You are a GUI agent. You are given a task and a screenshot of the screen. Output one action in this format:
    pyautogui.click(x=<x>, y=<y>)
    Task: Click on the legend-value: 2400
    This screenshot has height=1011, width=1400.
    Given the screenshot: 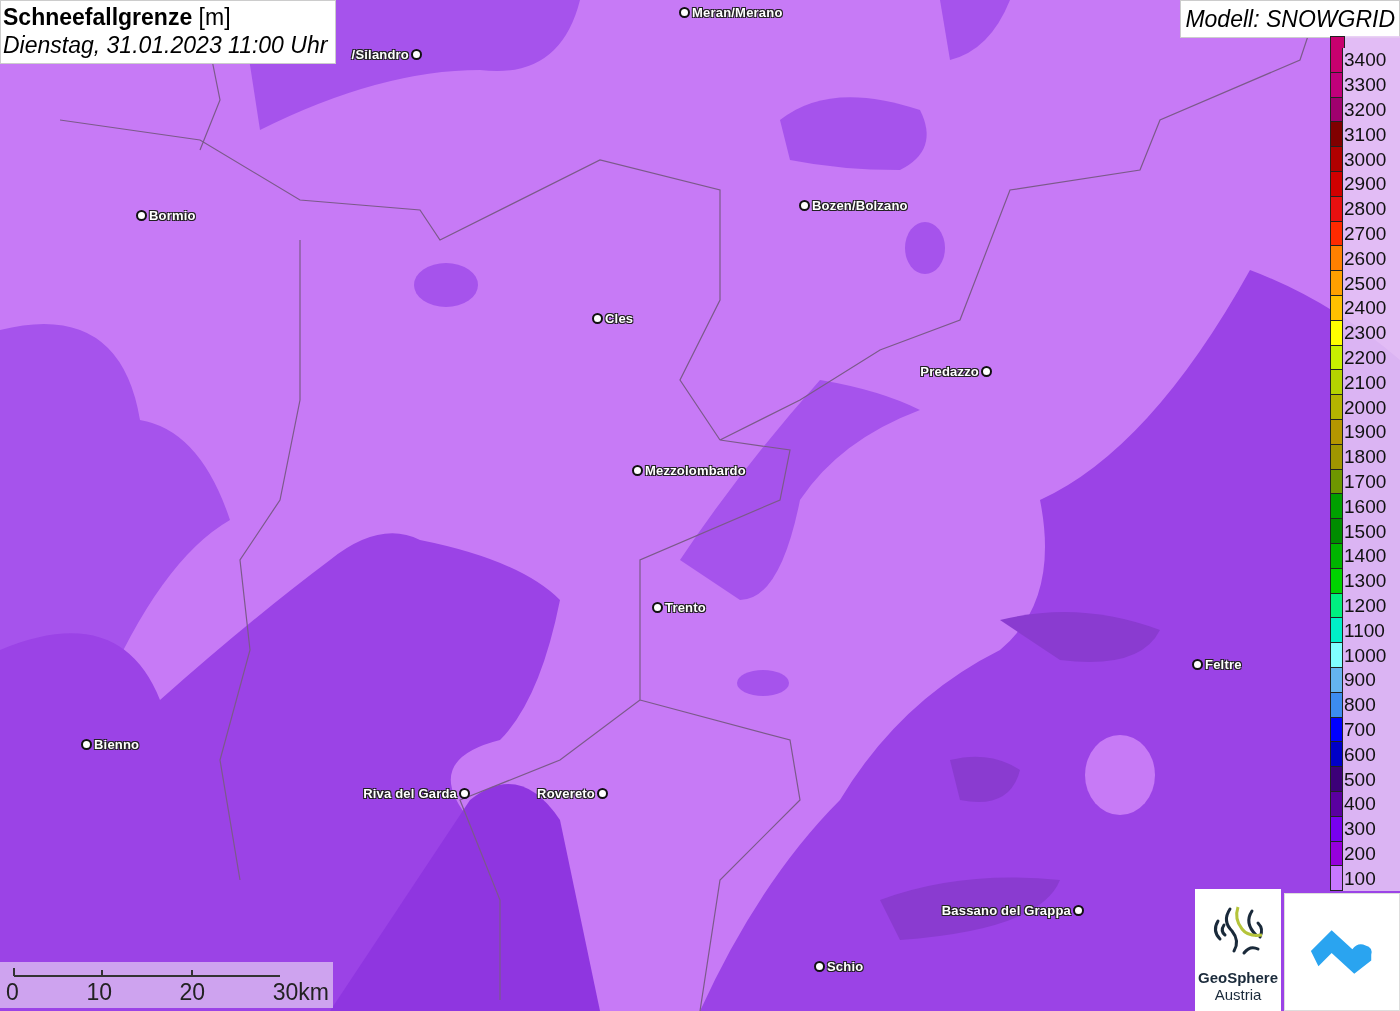 What is the action you would take?
    pyautogui.click(x=1365, y=308)
    